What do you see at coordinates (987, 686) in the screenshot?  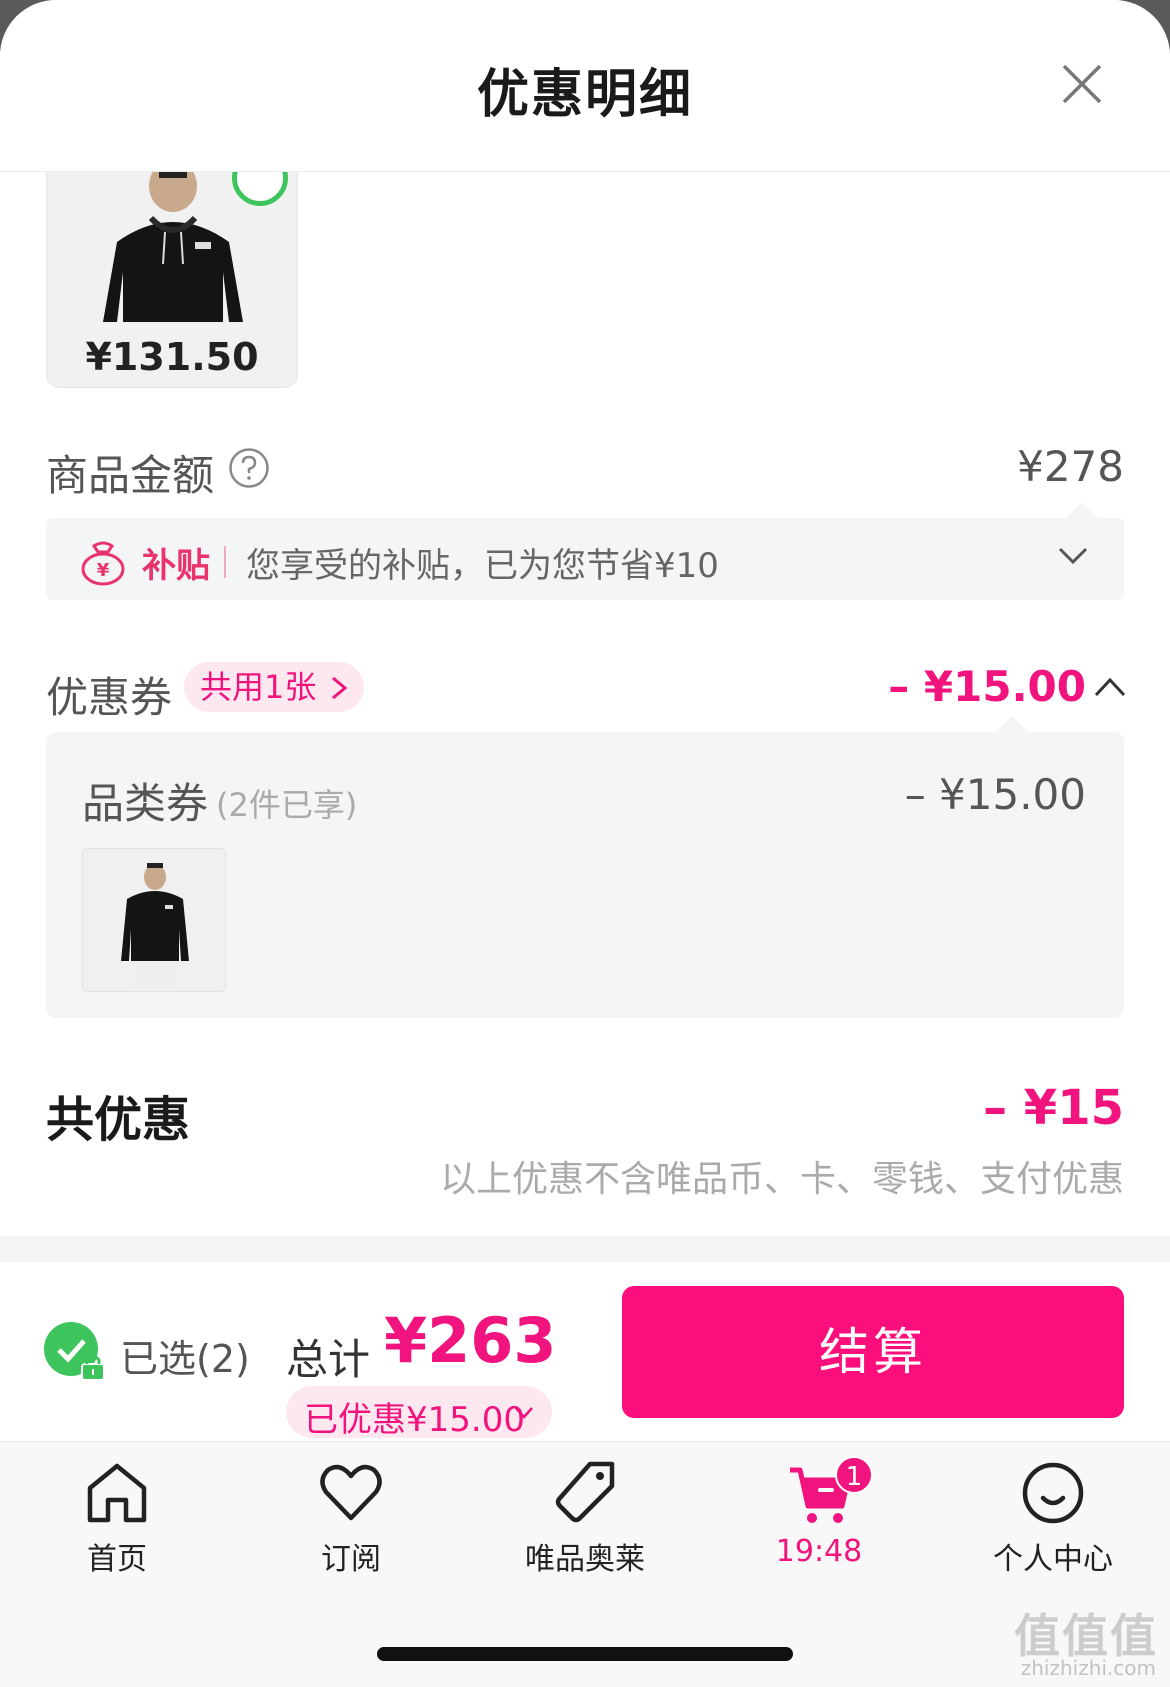 I see `coupon-amount: – ¥15.00` at bounding box center [987, 686].